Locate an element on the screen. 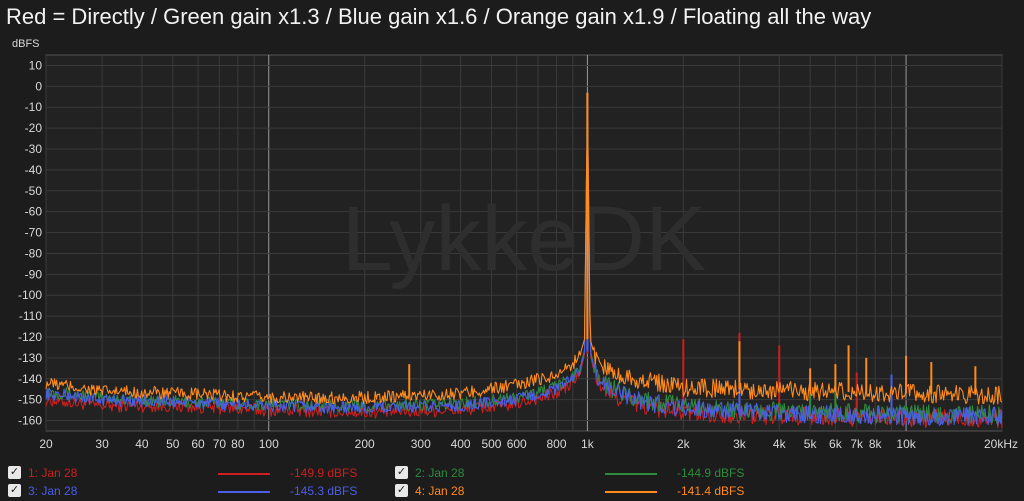  y-tick-label: -120 is located at coordinates (30, 337).